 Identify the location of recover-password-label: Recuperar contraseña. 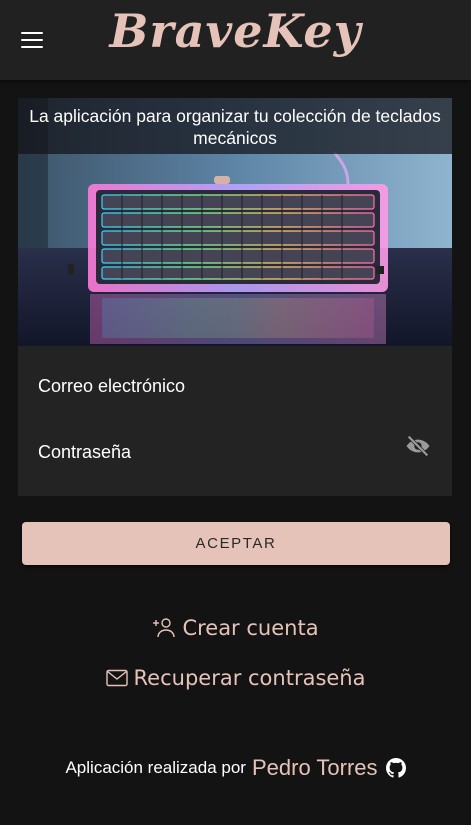
(249, 678).